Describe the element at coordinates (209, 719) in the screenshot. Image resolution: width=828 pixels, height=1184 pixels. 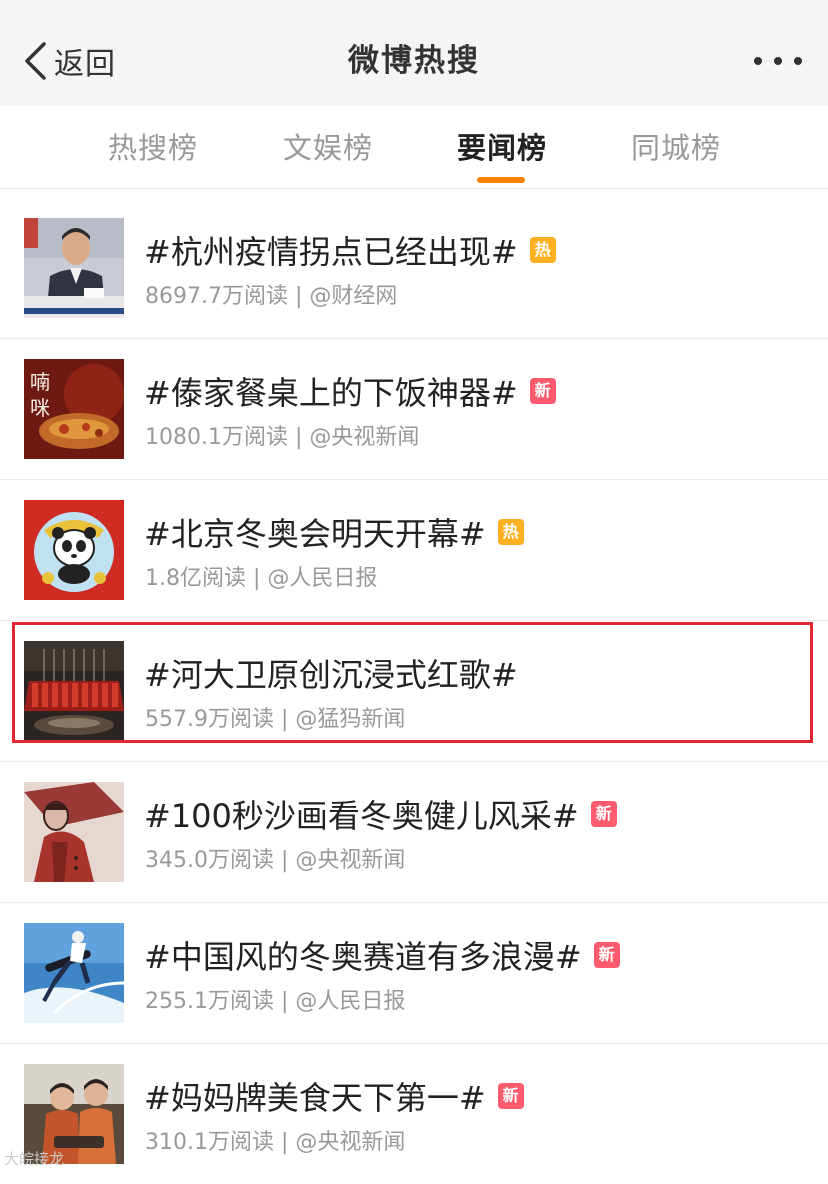
I see `read-count: 557.9万阅读` at that location.